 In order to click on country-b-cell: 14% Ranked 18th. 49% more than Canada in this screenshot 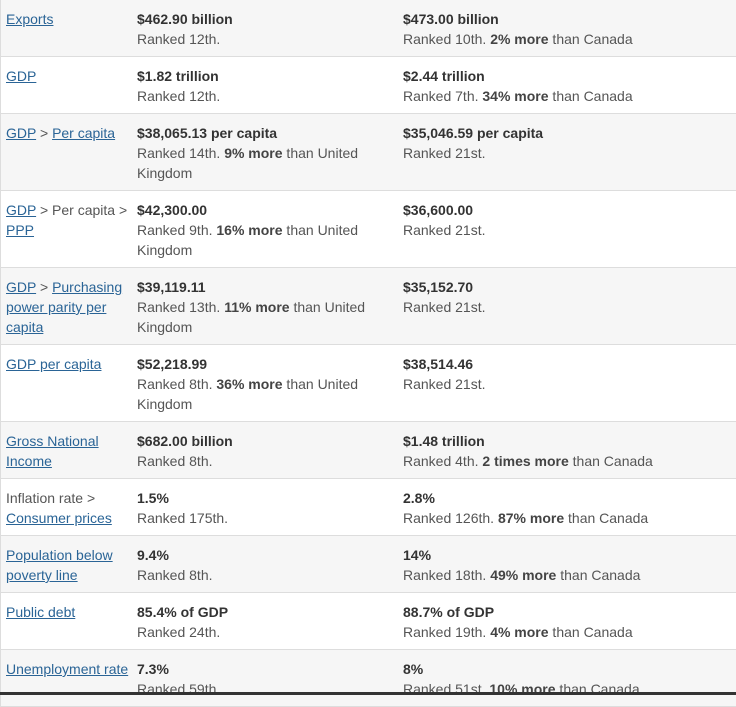, I will do `click(569, 568)`.